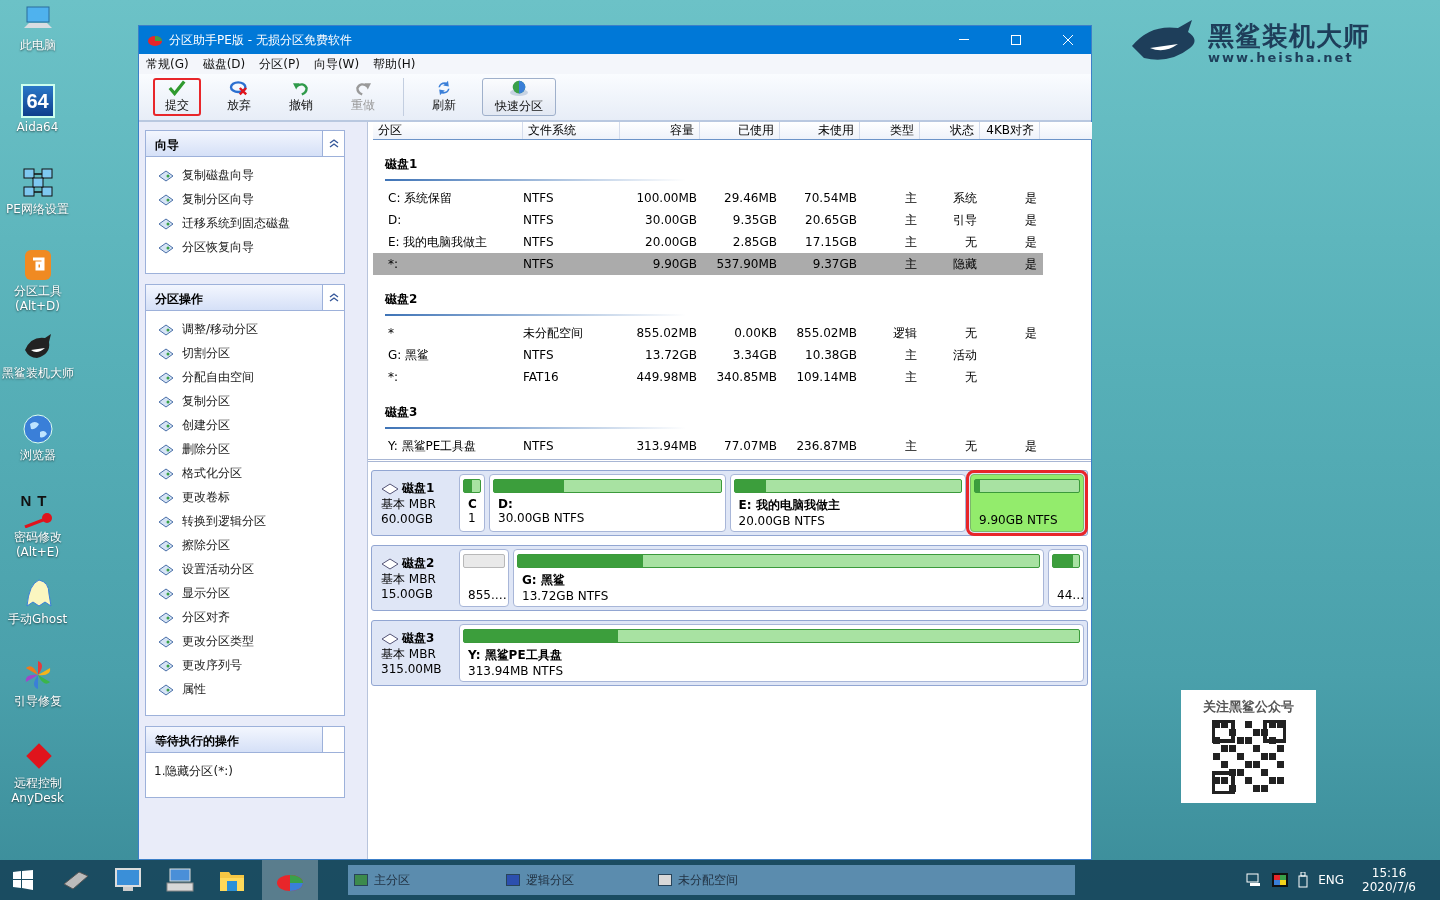 This screenshot has height=900, width=1440. What do you see at coordinates (674, 264) in the screenshot?
I see `table-cell-text: 9.90GB` at bounding box center [674, 264].